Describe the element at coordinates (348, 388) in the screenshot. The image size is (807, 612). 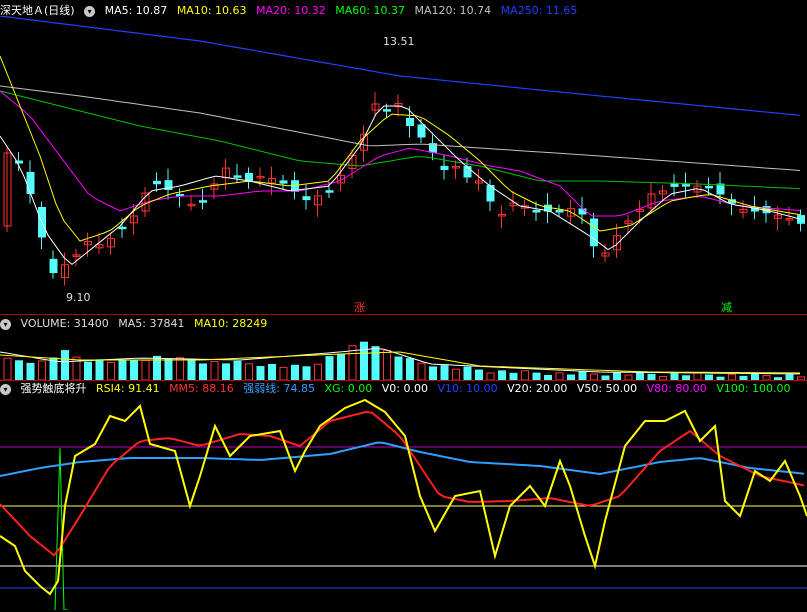
I see `indicator-xg: XG: 0.00` at that location.